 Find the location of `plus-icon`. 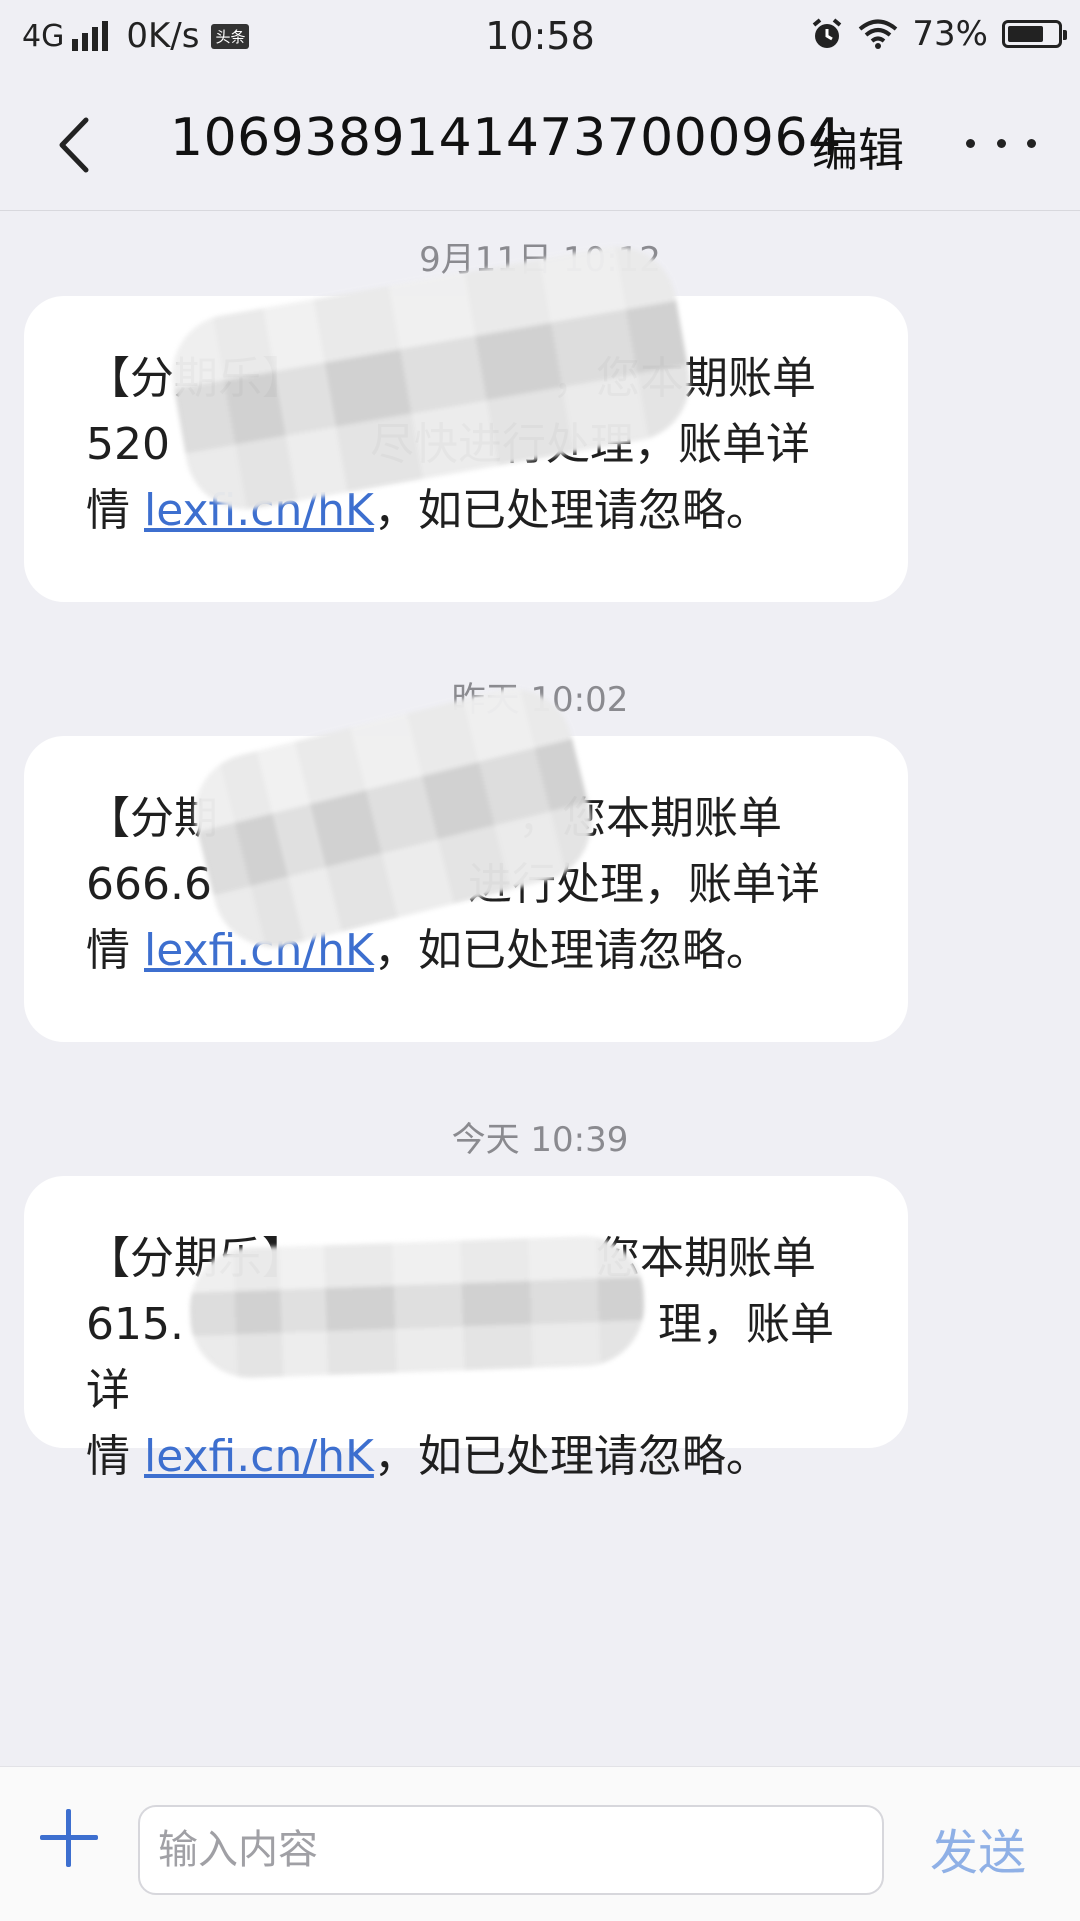

plus-icon is located at coordinates (69, 1838).